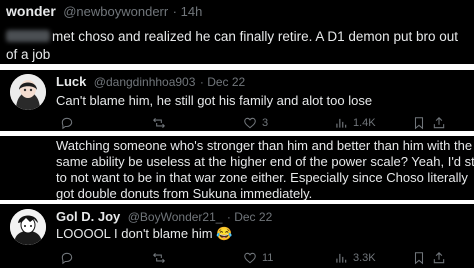 The width and height of the screenshot is (474, 268). Describe the element at coordinates (265, 123) in the screenshot. I see `like-count: 3` at that location.